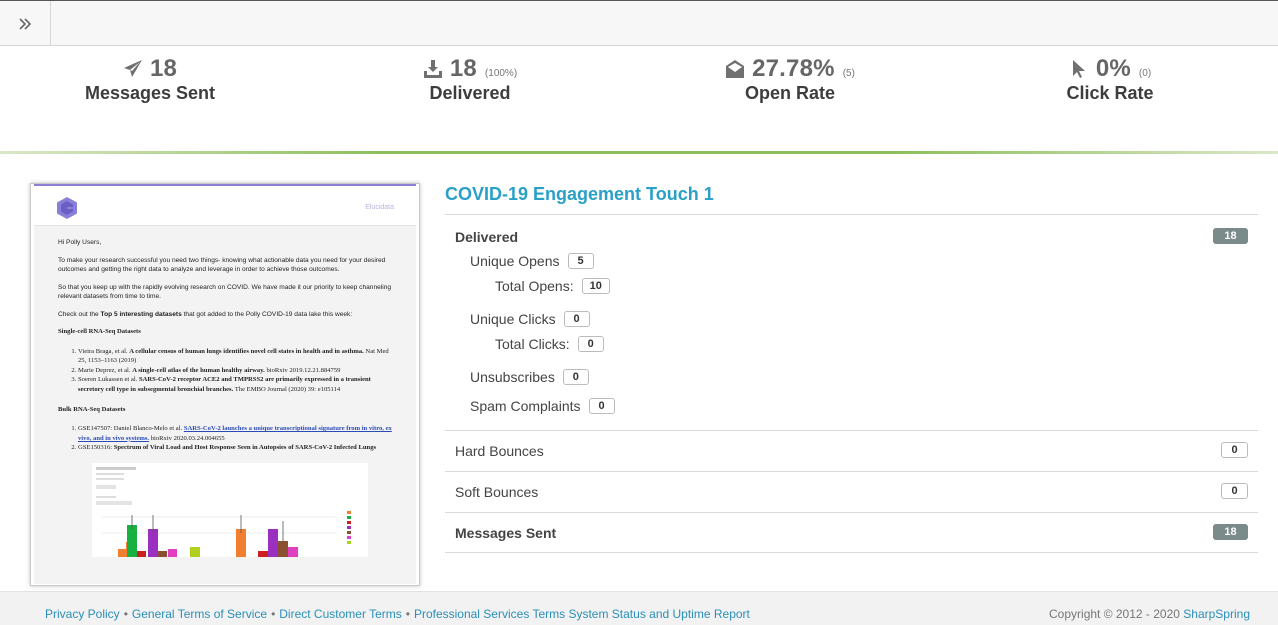 The image size is (1278, 625). I want to click on spam-complaints-item: Spam Complaints 0, so click(542, 406).